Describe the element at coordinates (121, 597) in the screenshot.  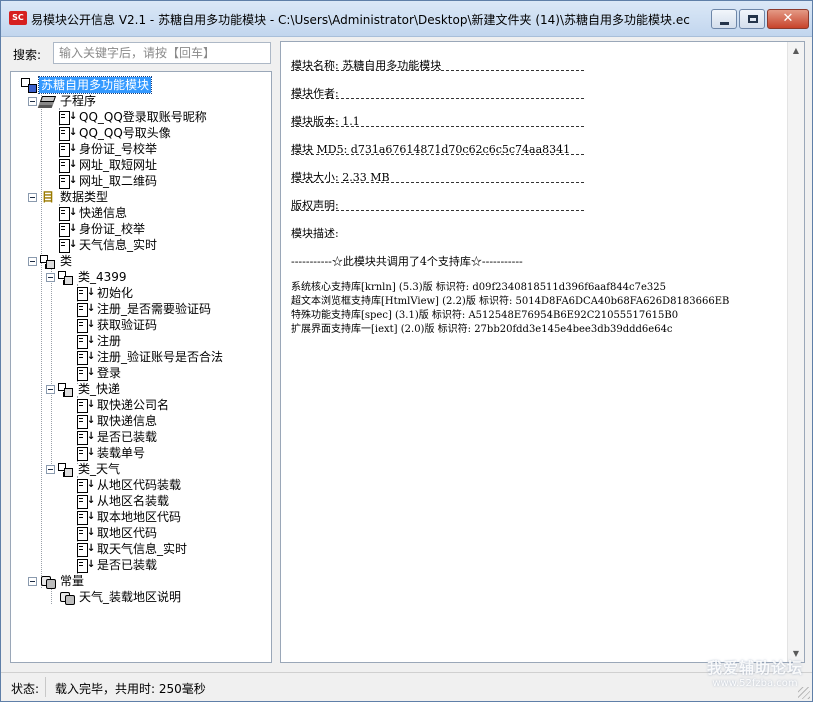
I see `tree-item-constant: 天气_装载地区说明` at that location.